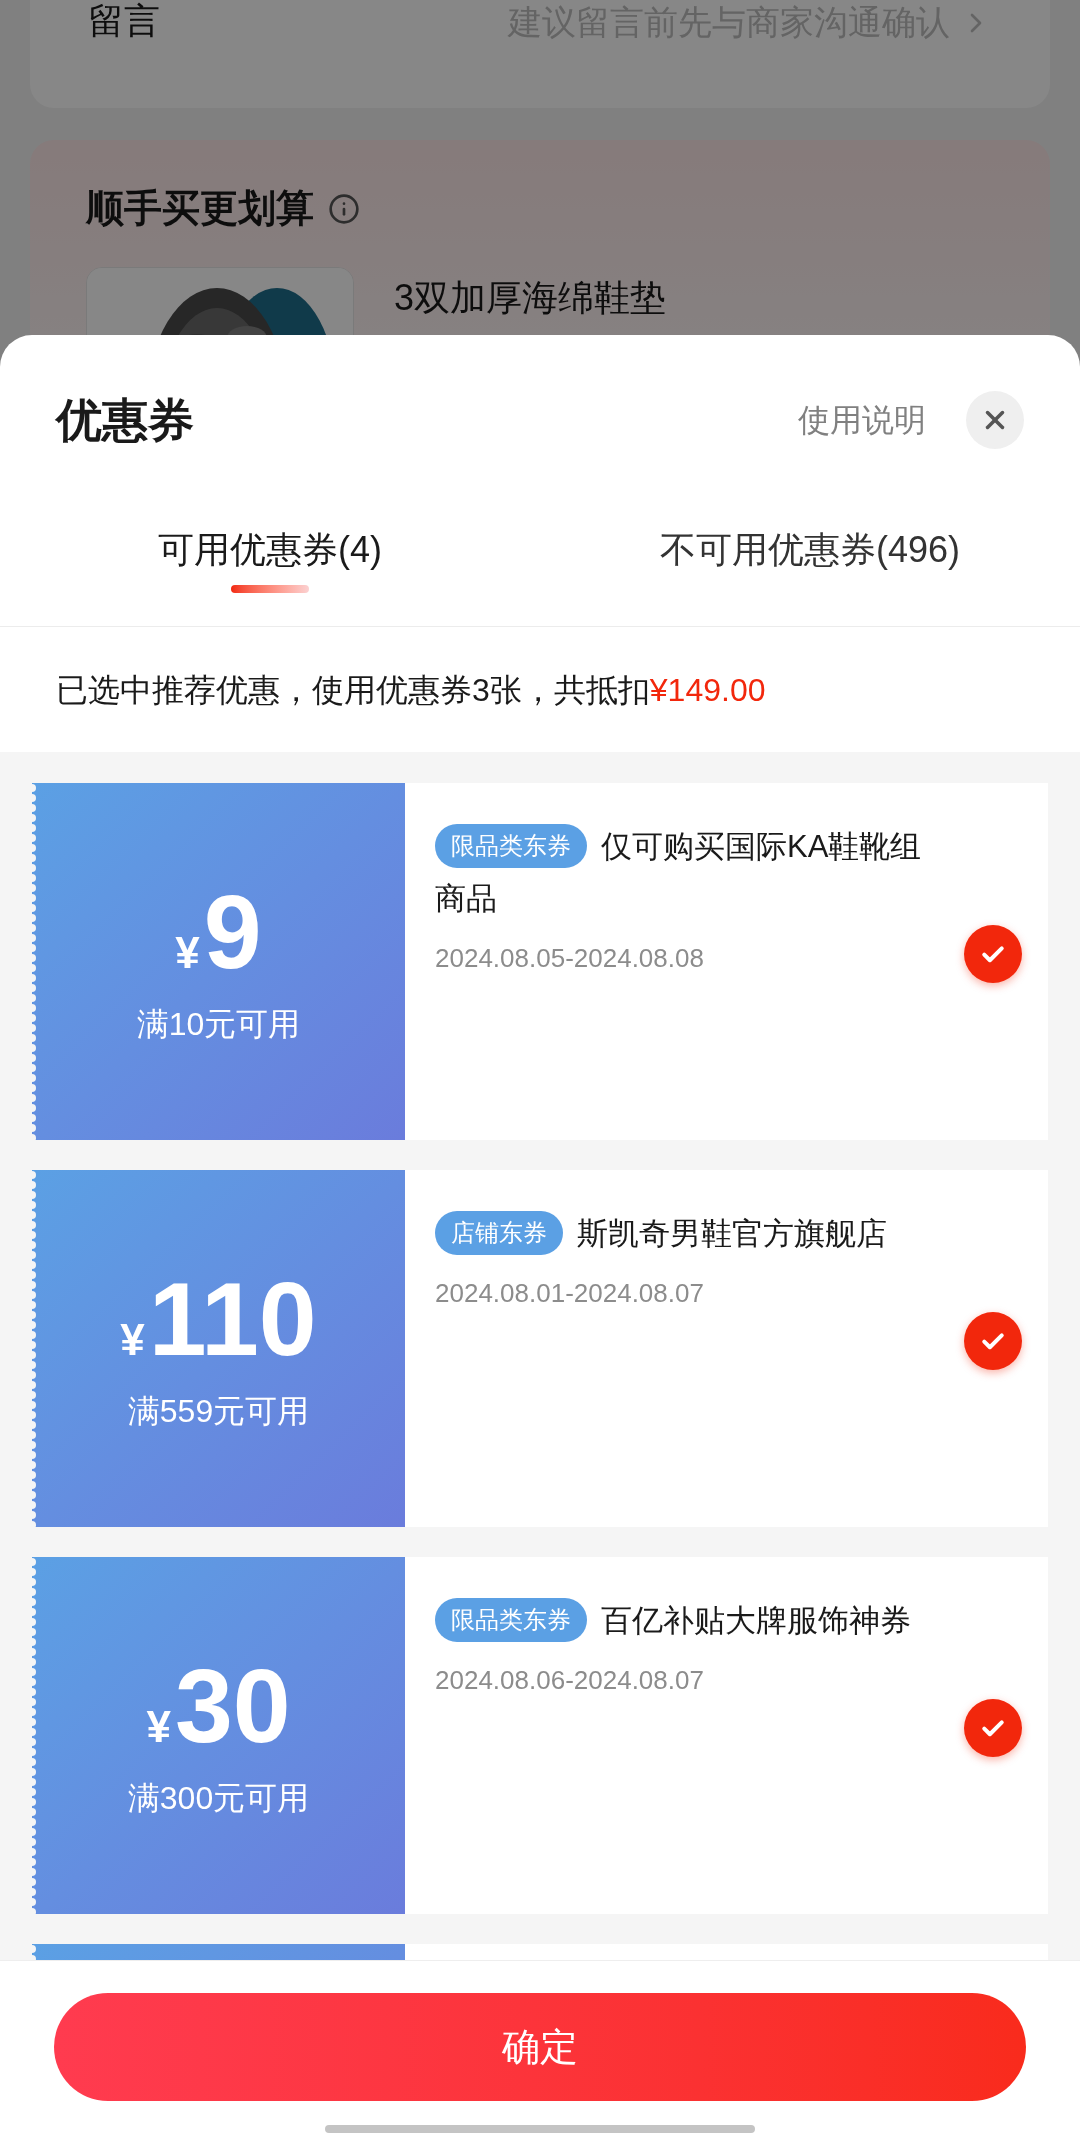 This screenshot has width=1080, height=2140. Describe the element at coordinates (680, 1621) in the screenshot. I see `coupon-title: 限品类东券 百亿补贴大牌服饰神券` at that location.